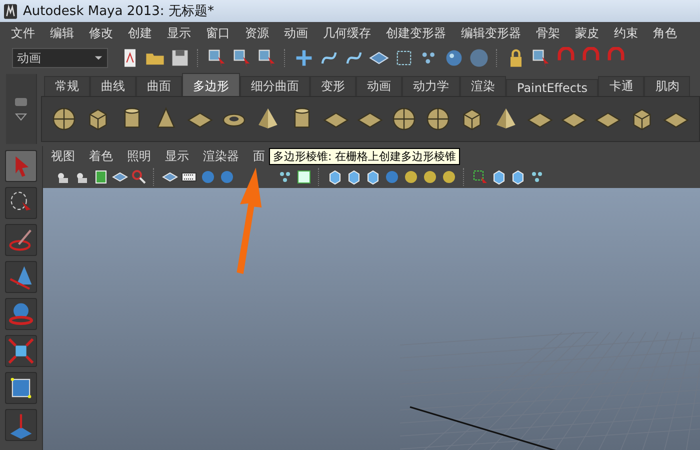 The image size is (700, 450). What do you see at coordinates (491, 33) in the screenshot?
I see `menu-item: 编辑变形器` at bounding box center [491, 33].